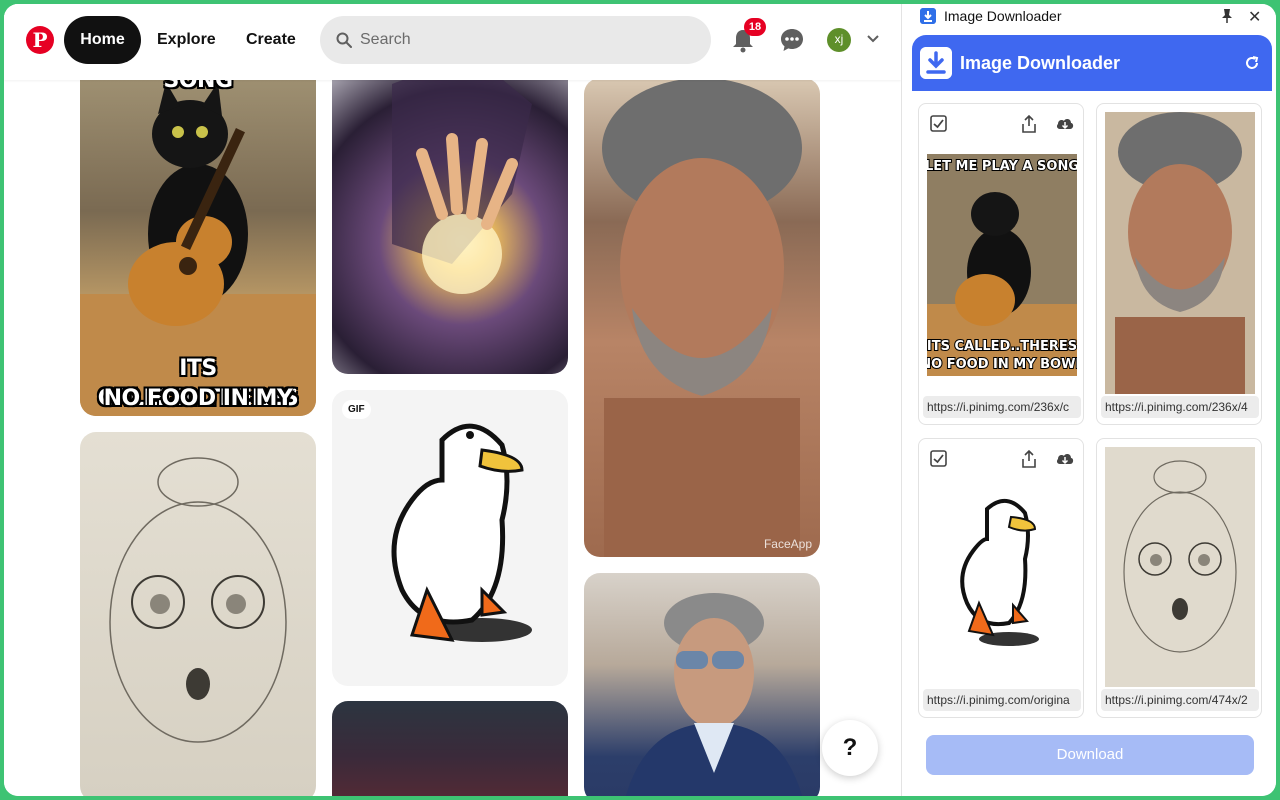 This screenshot has height=800, width=1280. I want to click on avatar: xj, so click(839, 40).